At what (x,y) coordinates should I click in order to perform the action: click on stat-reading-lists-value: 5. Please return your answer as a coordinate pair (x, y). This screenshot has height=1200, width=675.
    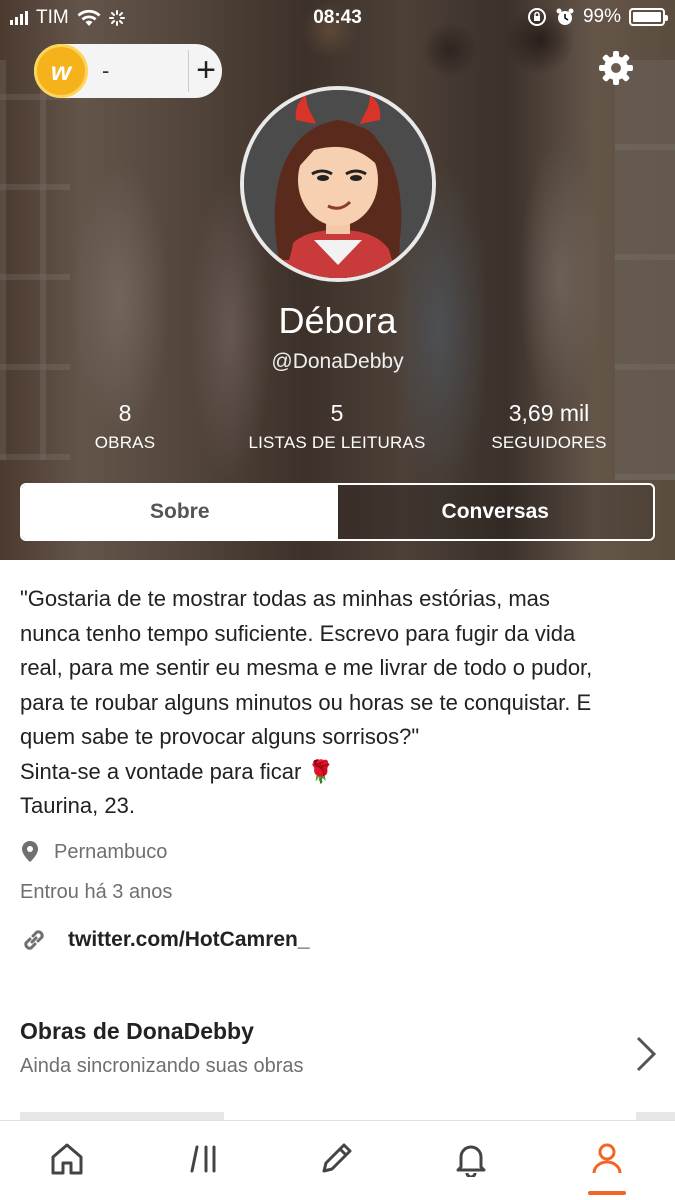
    Looking at the image, I should click on (337, 413).